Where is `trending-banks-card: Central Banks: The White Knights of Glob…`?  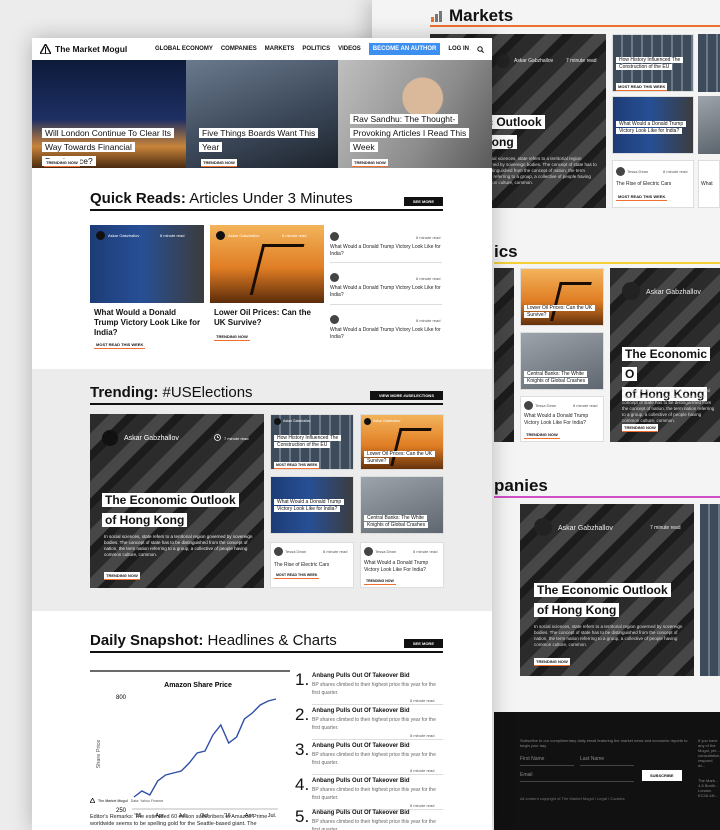
trending-banks-card: Central Banks: The White Knights of Glob… is located at coordinates (402, 505).